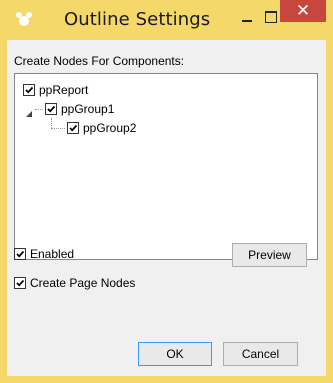 This screenshot has height=383, width=333. I want to click on checkbox-ppreport, so click(29, 90).